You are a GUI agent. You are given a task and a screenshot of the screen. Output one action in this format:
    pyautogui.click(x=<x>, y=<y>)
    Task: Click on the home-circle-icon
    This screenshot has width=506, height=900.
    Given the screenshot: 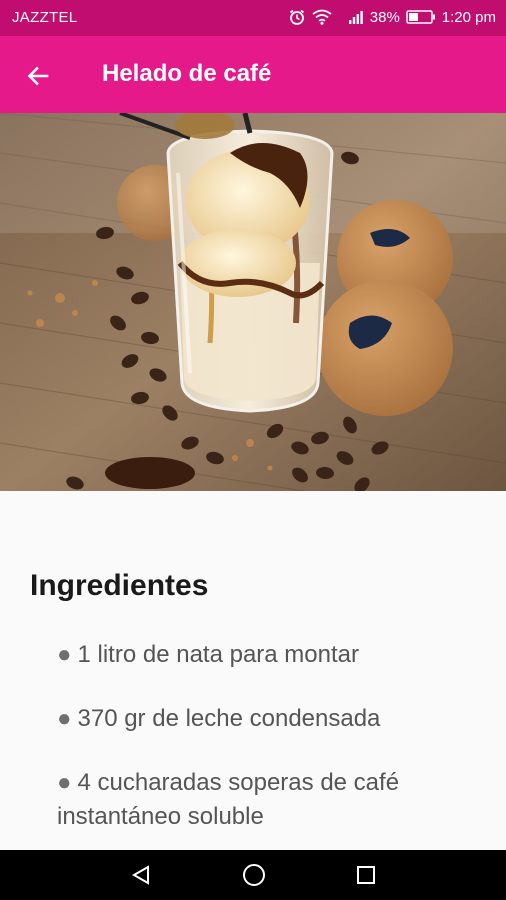 What is the action you would take?
    pyautogui.click(x=254, y=875)
    